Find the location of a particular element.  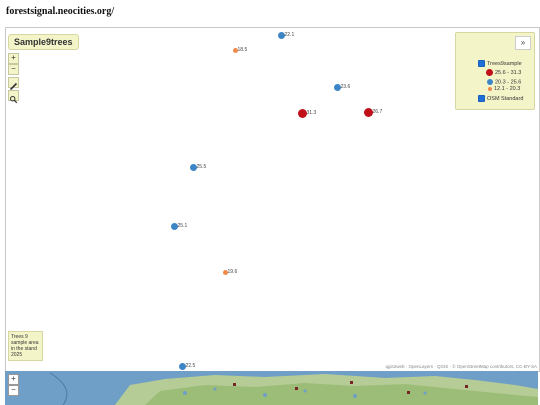

base-layer-checkbox is located at coordinates (481, 98).